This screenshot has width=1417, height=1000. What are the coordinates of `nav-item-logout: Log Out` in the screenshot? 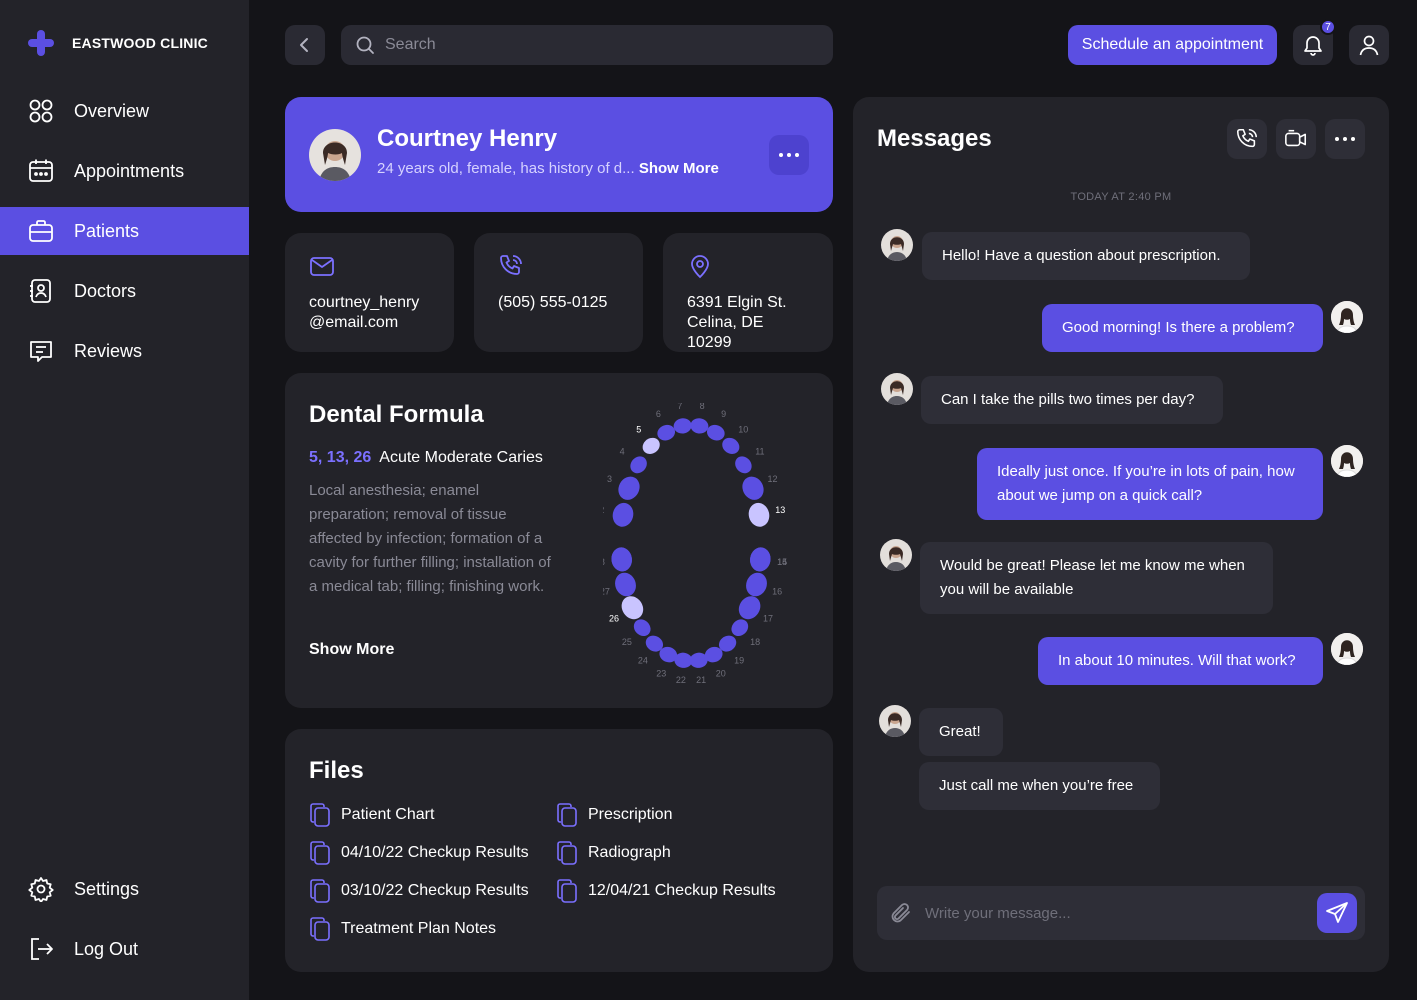 It's located at (124, 949).